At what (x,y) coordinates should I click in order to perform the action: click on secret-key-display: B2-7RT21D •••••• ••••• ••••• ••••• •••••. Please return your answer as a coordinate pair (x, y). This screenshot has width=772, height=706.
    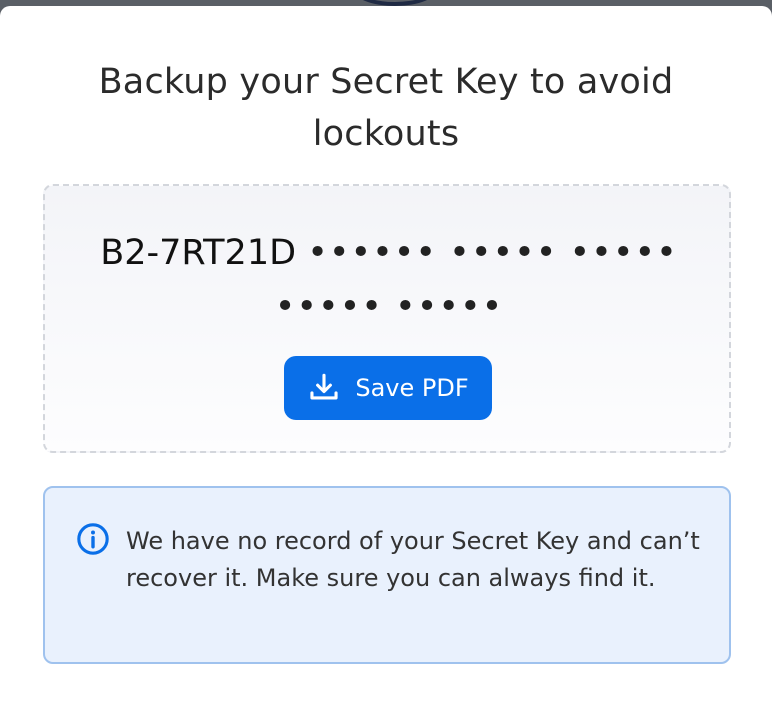
    Looking at the image, I should click on (389, 280).